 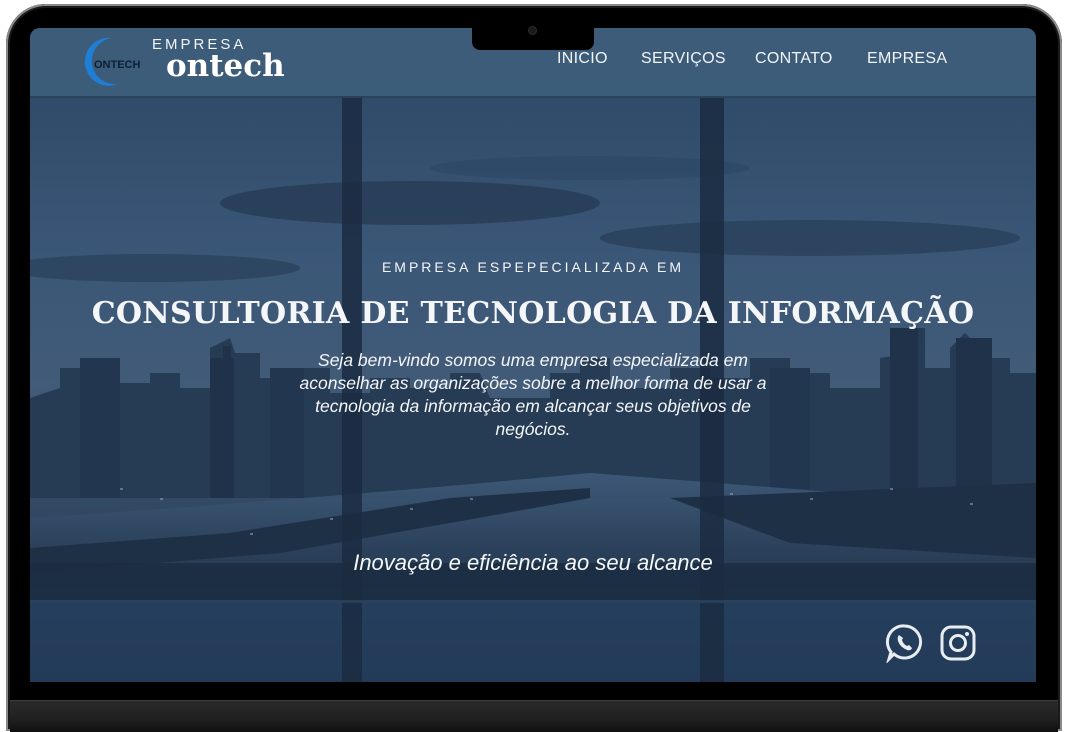 What do you see at coordinates (533, 313) in the screenshot?
I see `hero-headline: CONSULTORIA DE TECNOLOGIA DA INFORMAÇÃO` at bounding box center [533, 313].